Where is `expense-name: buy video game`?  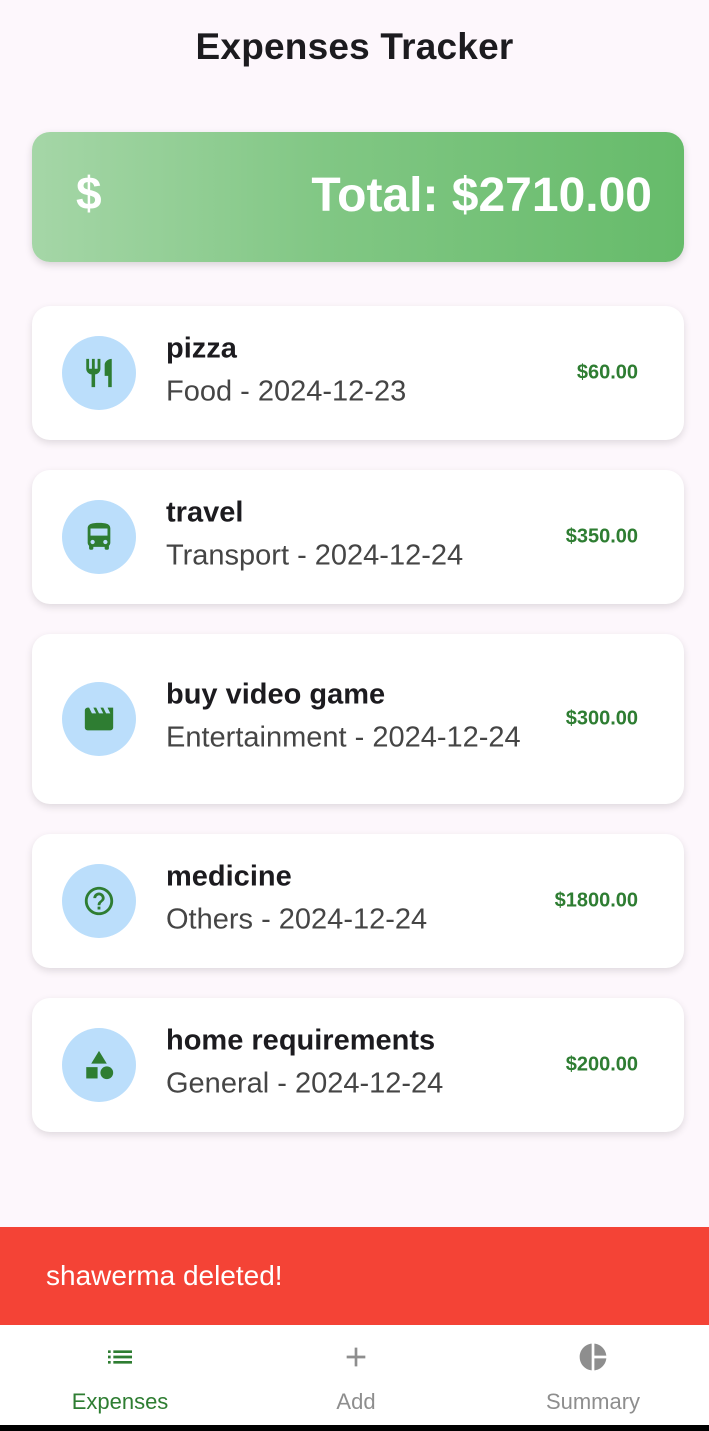
expense-name: buy video game is located at coordinates (276, 694).